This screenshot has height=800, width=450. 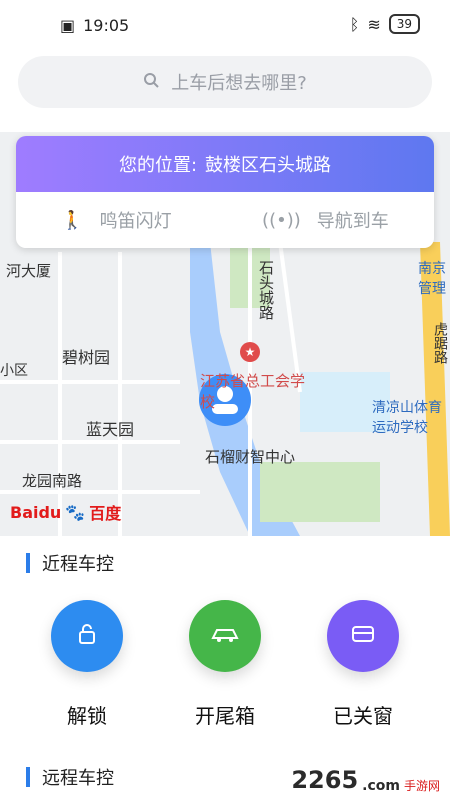 What do you see at coordinates (404, 24) in the screenshot?
I see `battery-indicator: 39` at bounding box center [404, 24].